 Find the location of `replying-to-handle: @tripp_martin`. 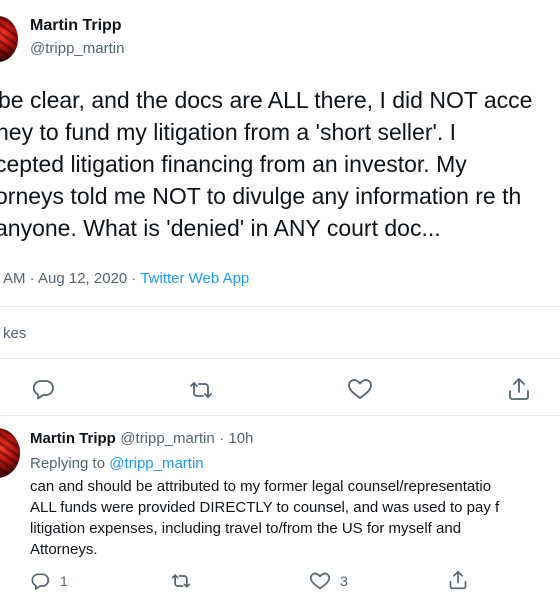

replying-to-handle: @tripp_martin is located at coordinates (156, 463).